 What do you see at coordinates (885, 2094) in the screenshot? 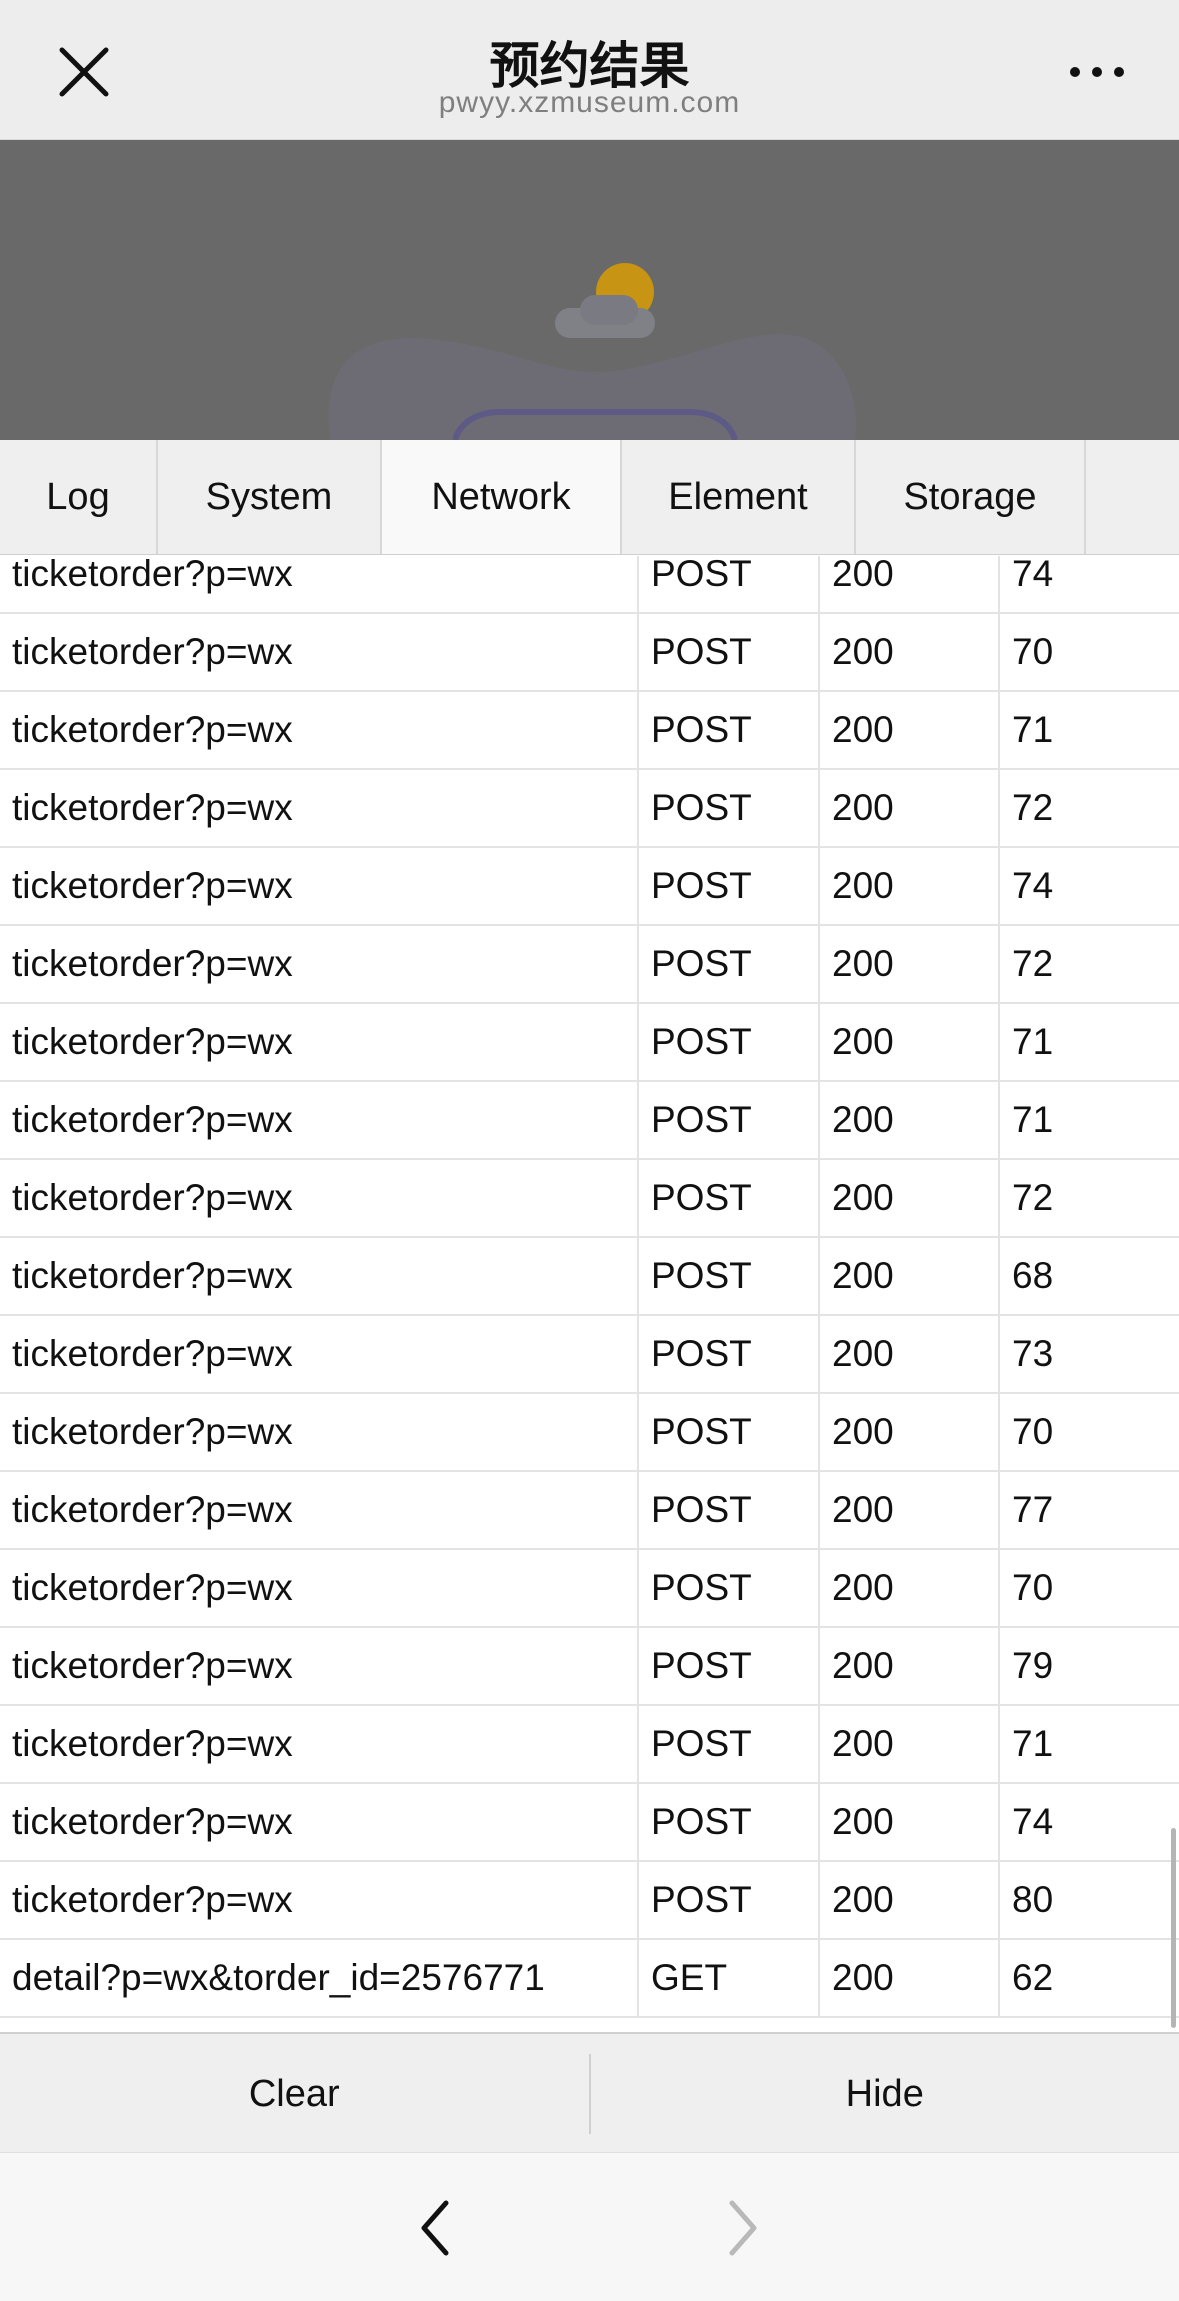
I see `hide-button: Hide` at bounding box center [885, 2094].